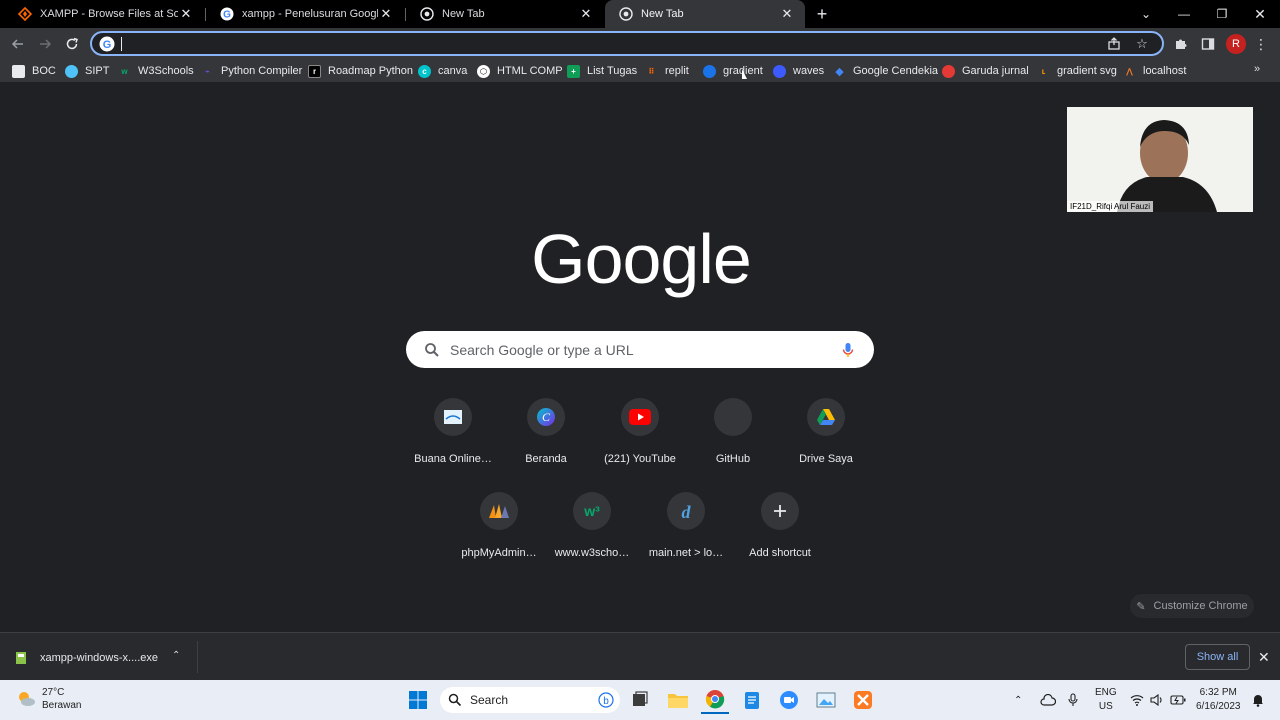  What do you see at coordinates (733, 71) in the screenshot?
I see `bookmark-gradient: gradient` at bounding box center [733, 71].